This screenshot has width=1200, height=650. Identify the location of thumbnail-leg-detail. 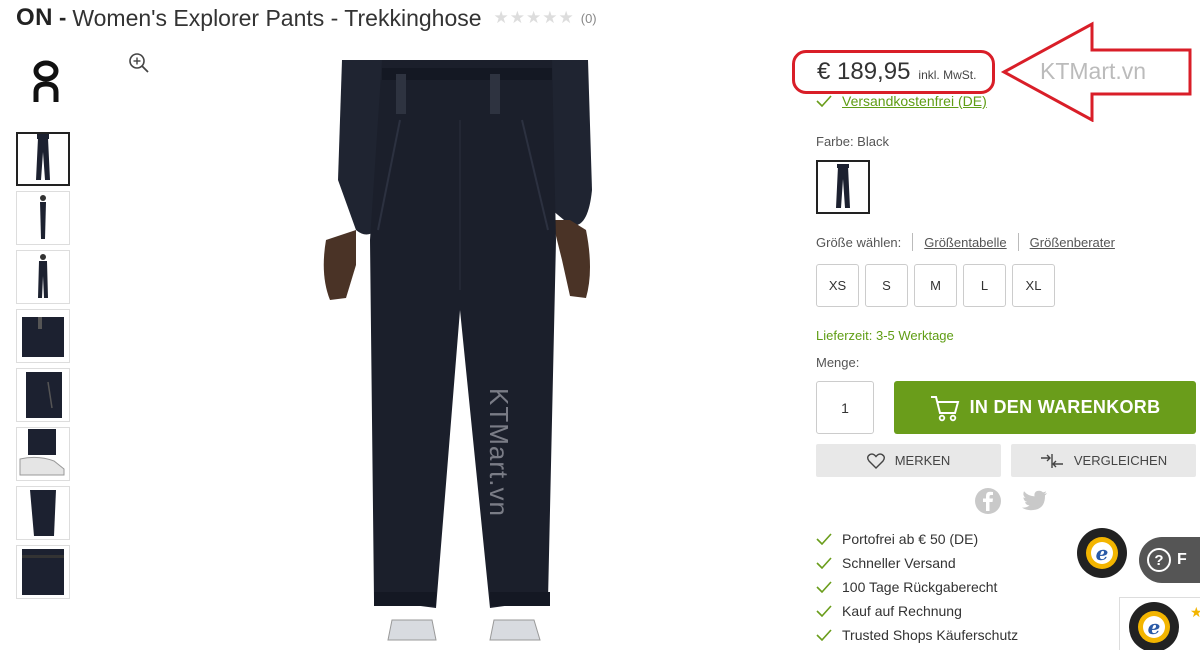
(43, 513).